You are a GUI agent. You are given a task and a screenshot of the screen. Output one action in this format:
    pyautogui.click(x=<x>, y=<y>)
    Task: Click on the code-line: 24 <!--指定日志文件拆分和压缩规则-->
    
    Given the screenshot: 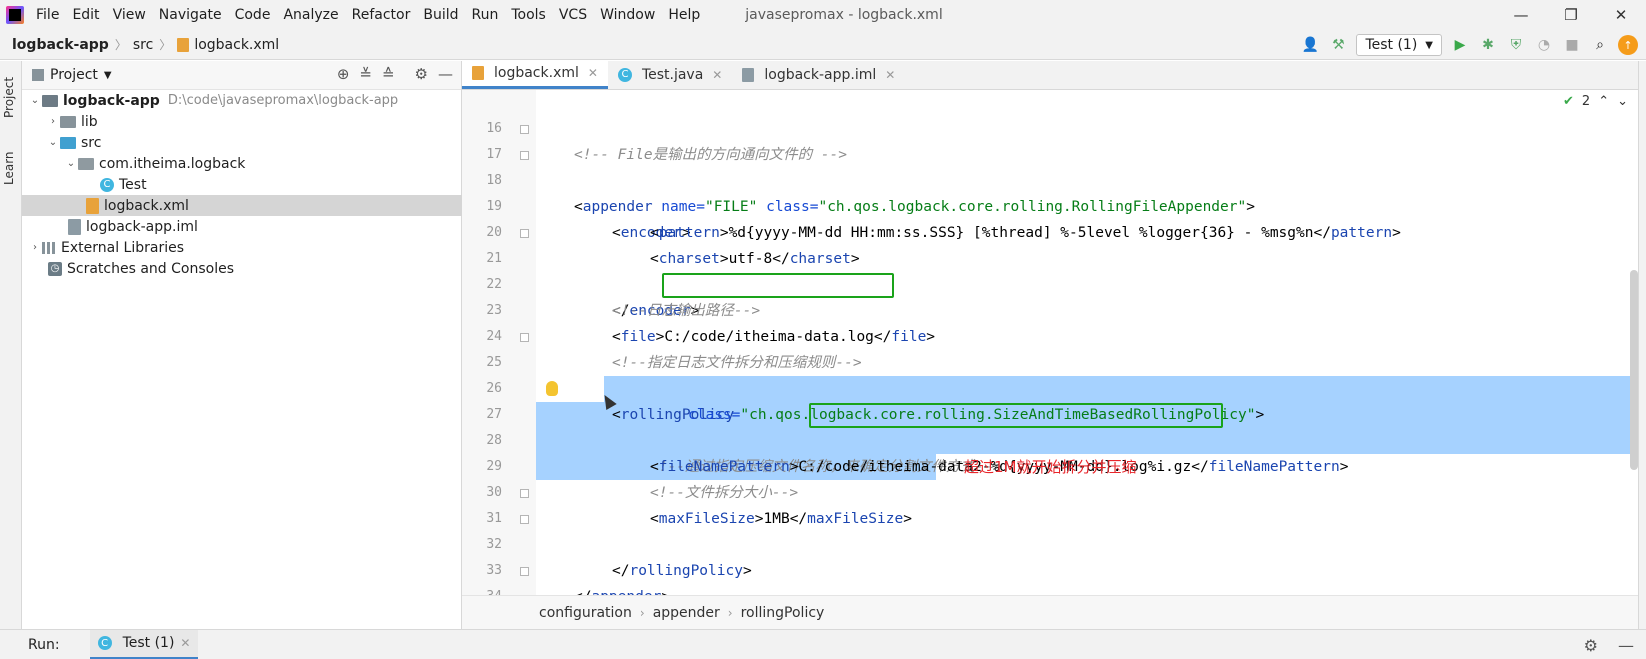 What is the action you would take?
    pyautogui.click(x=1050, y=334)
    